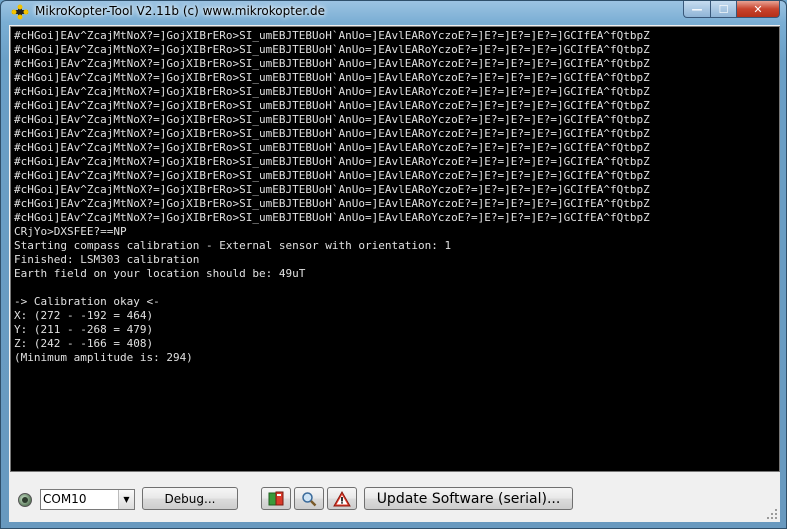 This screenshot has width=787, height=529. Describe the element at coordinates (87, 499) in the screenshot. I see `com-port-select: COM10 ▼` at that location.